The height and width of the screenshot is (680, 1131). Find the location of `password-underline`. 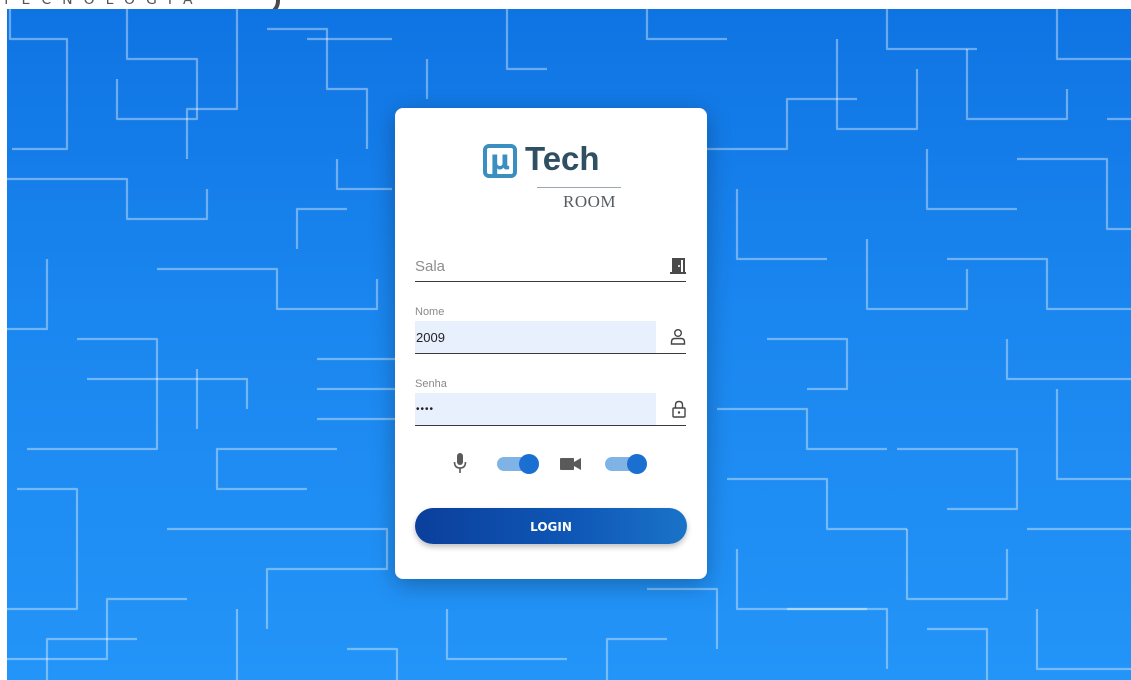

password-underline is located at coordinates (550, 425).